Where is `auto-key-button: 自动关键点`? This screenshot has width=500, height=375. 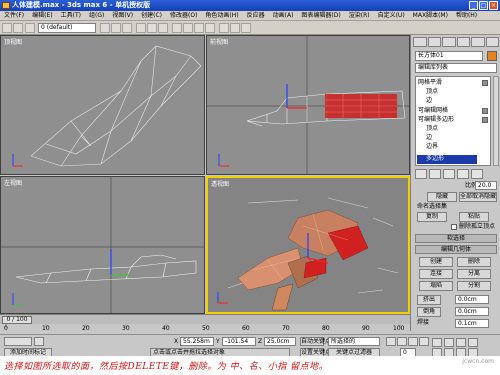
auto-key-button: 自动关键点 is located at coordinates (315, 341).